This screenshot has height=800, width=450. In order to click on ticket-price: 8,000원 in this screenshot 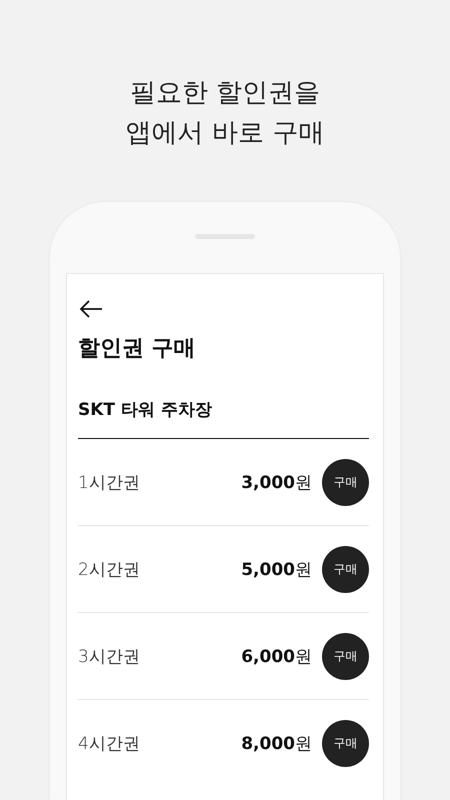, I will do `click(276, 743)`.